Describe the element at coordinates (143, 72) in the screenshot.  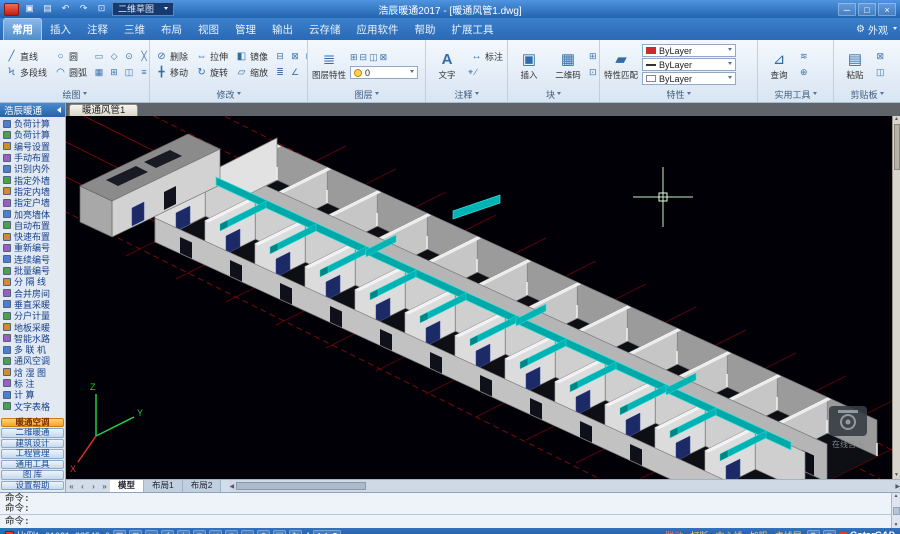
I see `spline-icon: ≡` at that location.